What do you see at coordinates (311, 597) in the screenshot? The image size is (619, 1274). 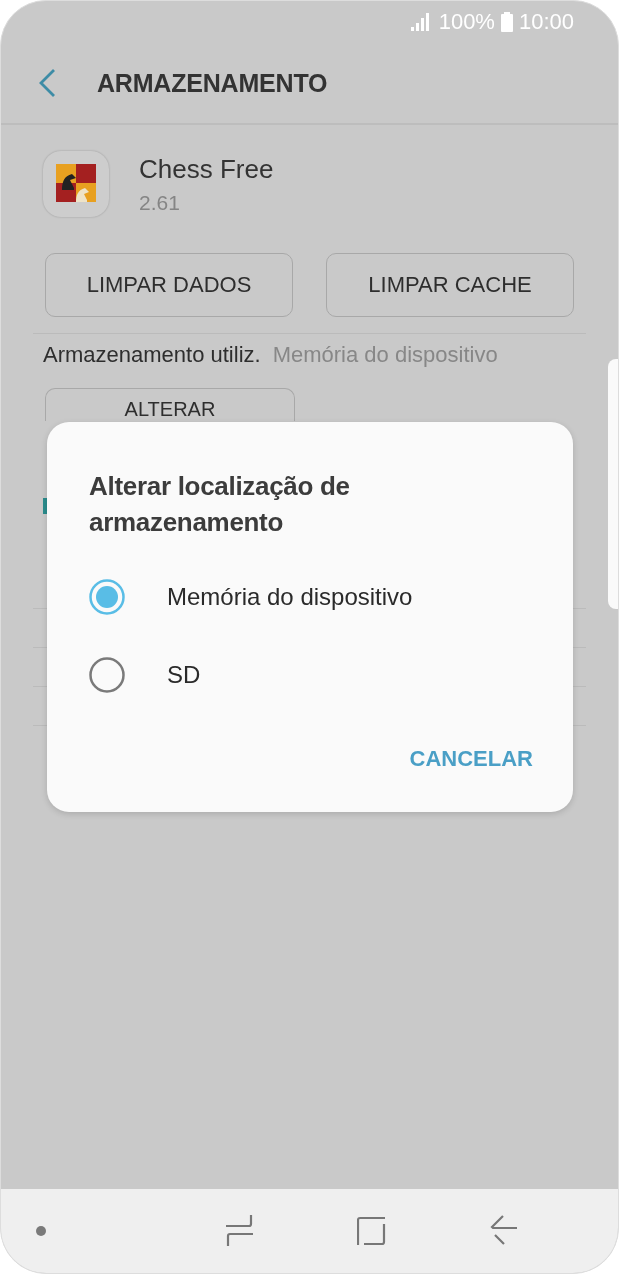 I see `storage-option: Memória do dispositivo` at bounding box center [311, 597].